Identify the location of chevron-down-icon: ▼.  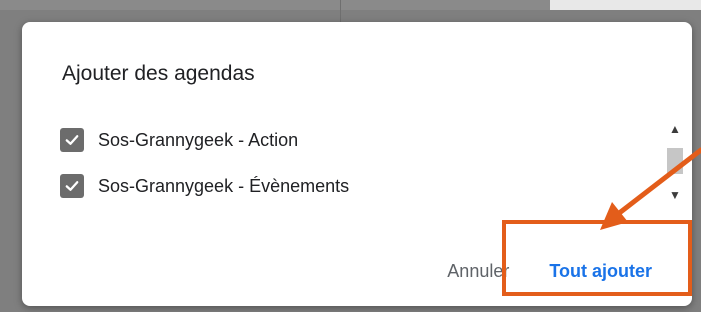
(675, 195).